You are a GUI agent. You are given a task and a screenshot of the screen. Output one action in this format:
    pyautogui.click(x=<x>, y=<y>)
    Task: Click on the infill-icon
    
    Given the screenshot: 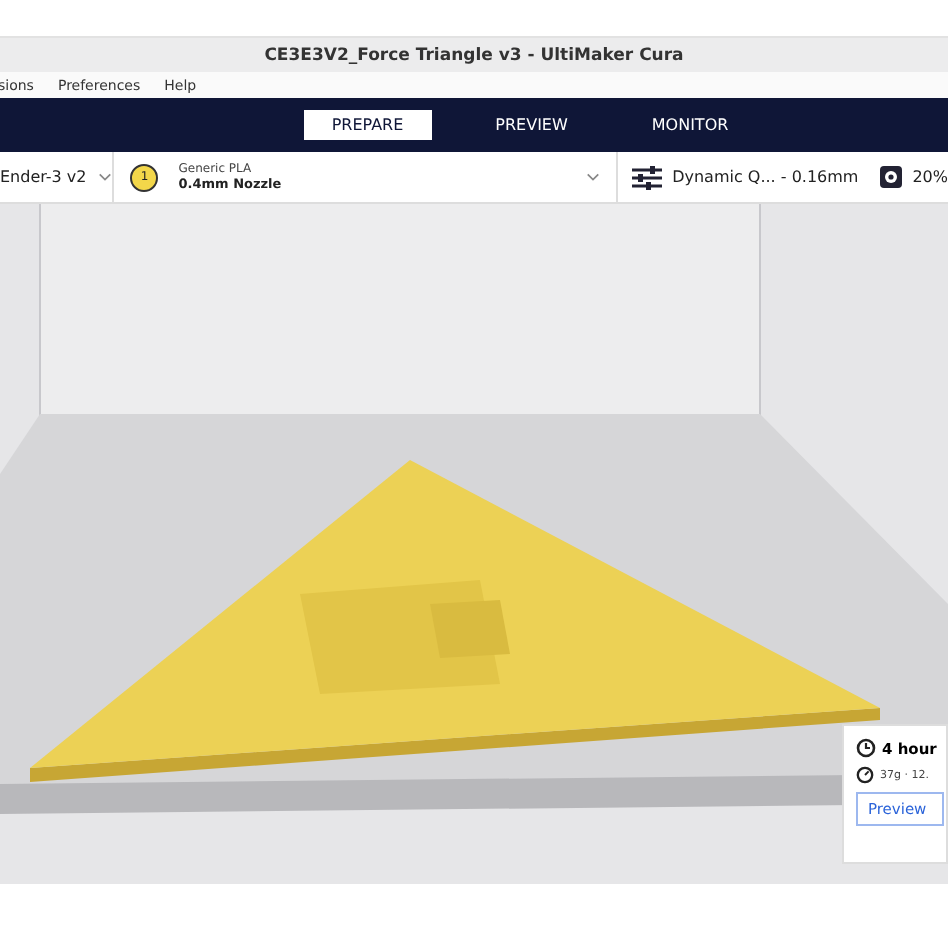 What is the action you would take?
    pyautogui.click(x=891, y=177)
    